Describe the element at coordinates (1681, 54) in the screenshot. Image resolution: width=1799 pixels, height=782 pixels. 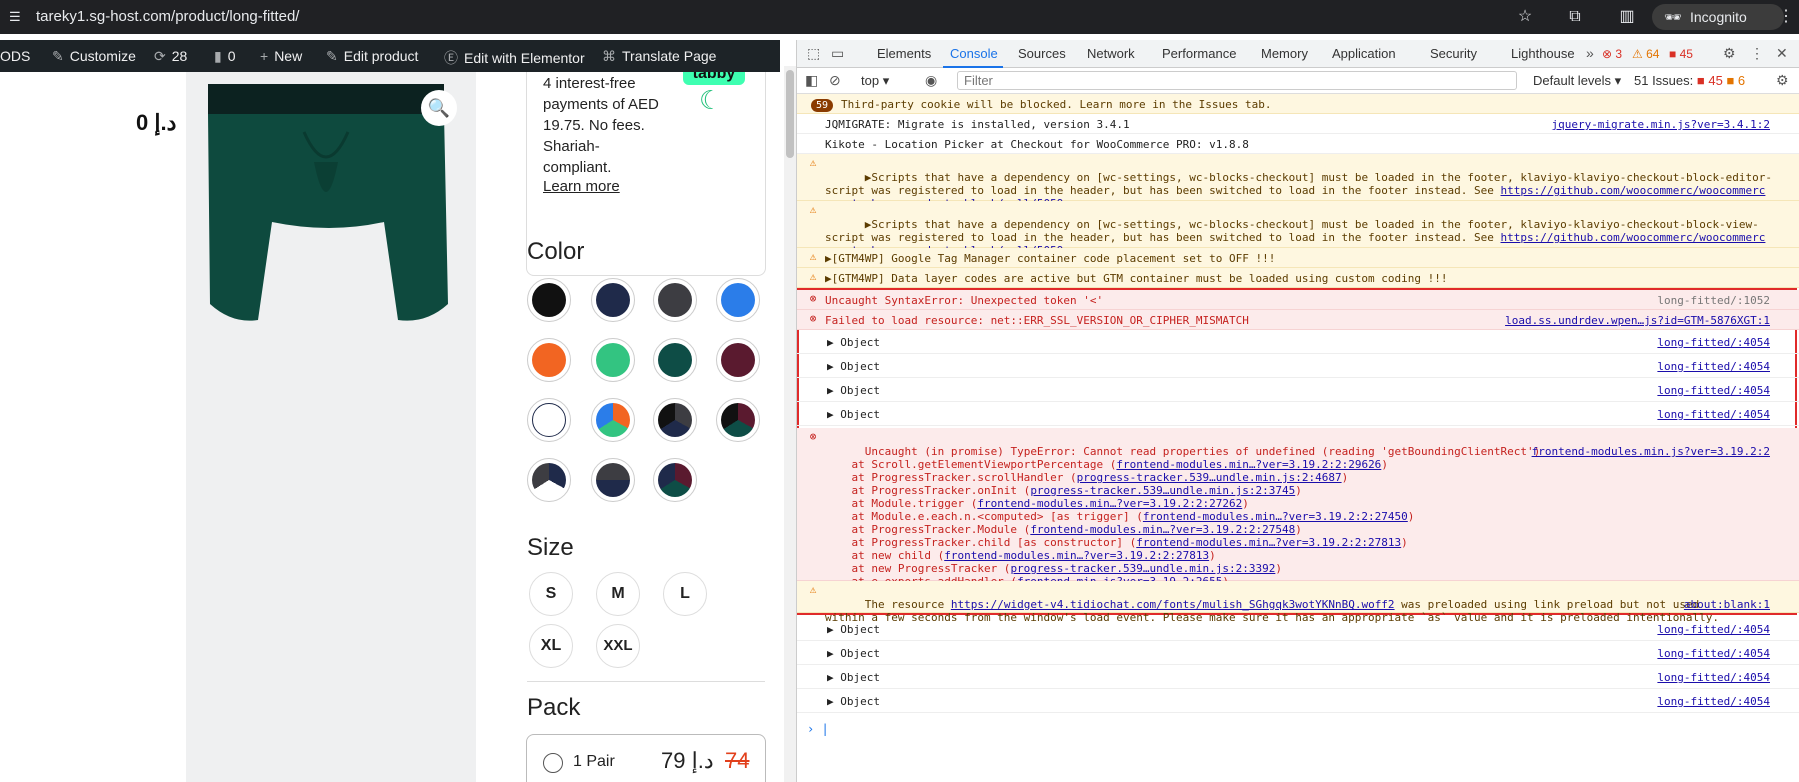
I see `issue-count: ■ 45` at that location.